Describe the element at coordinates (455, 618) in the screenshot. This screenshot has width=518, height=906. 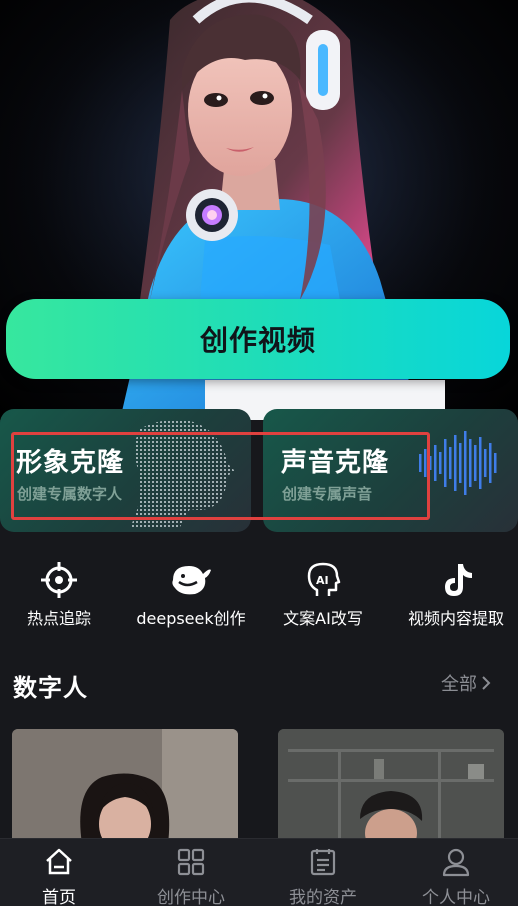
I see `tool-label: 视频内容提取` at that location.